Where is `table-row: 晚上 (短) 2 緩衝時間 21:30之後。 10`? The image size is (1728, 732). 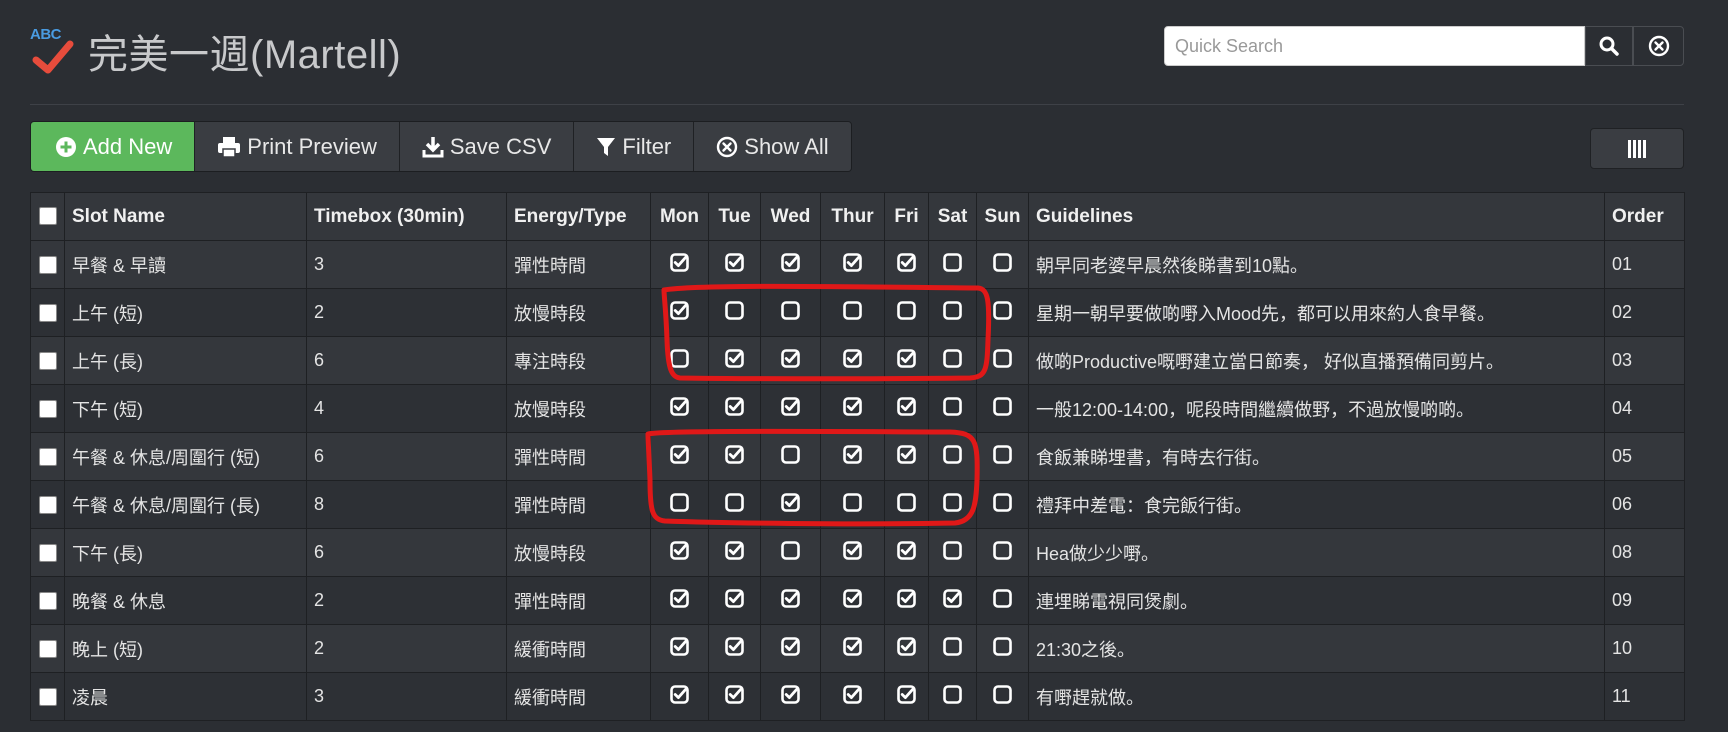
table-row: 晚上 (短) 2 緩衝時間 21:30之後。 10 is located at coordinates (857, 648).